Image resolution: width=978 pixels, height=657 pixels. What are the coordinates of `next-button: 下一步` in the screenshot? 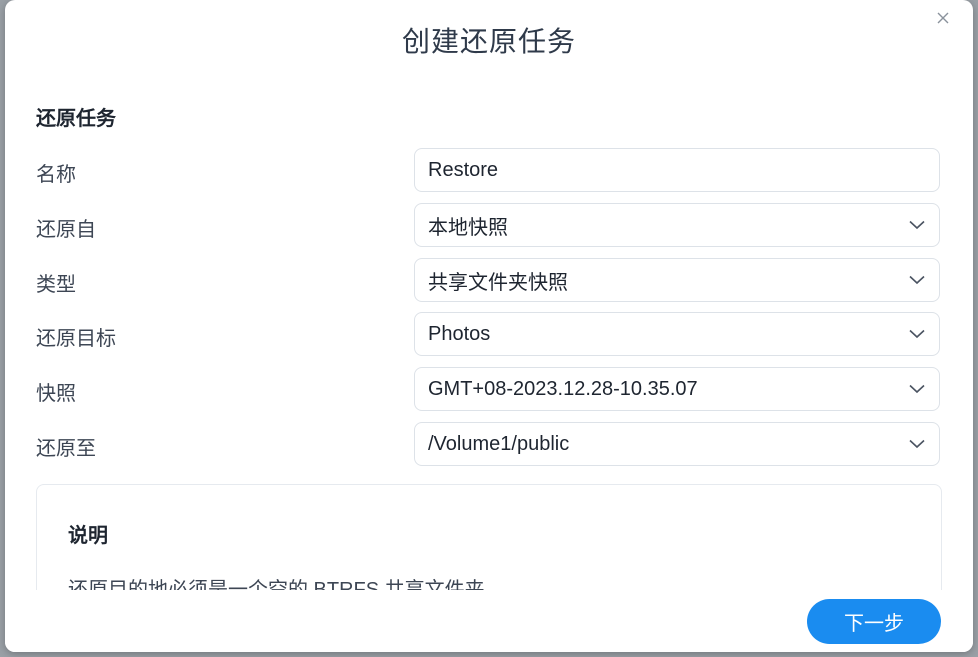 It's located at (874, 621).